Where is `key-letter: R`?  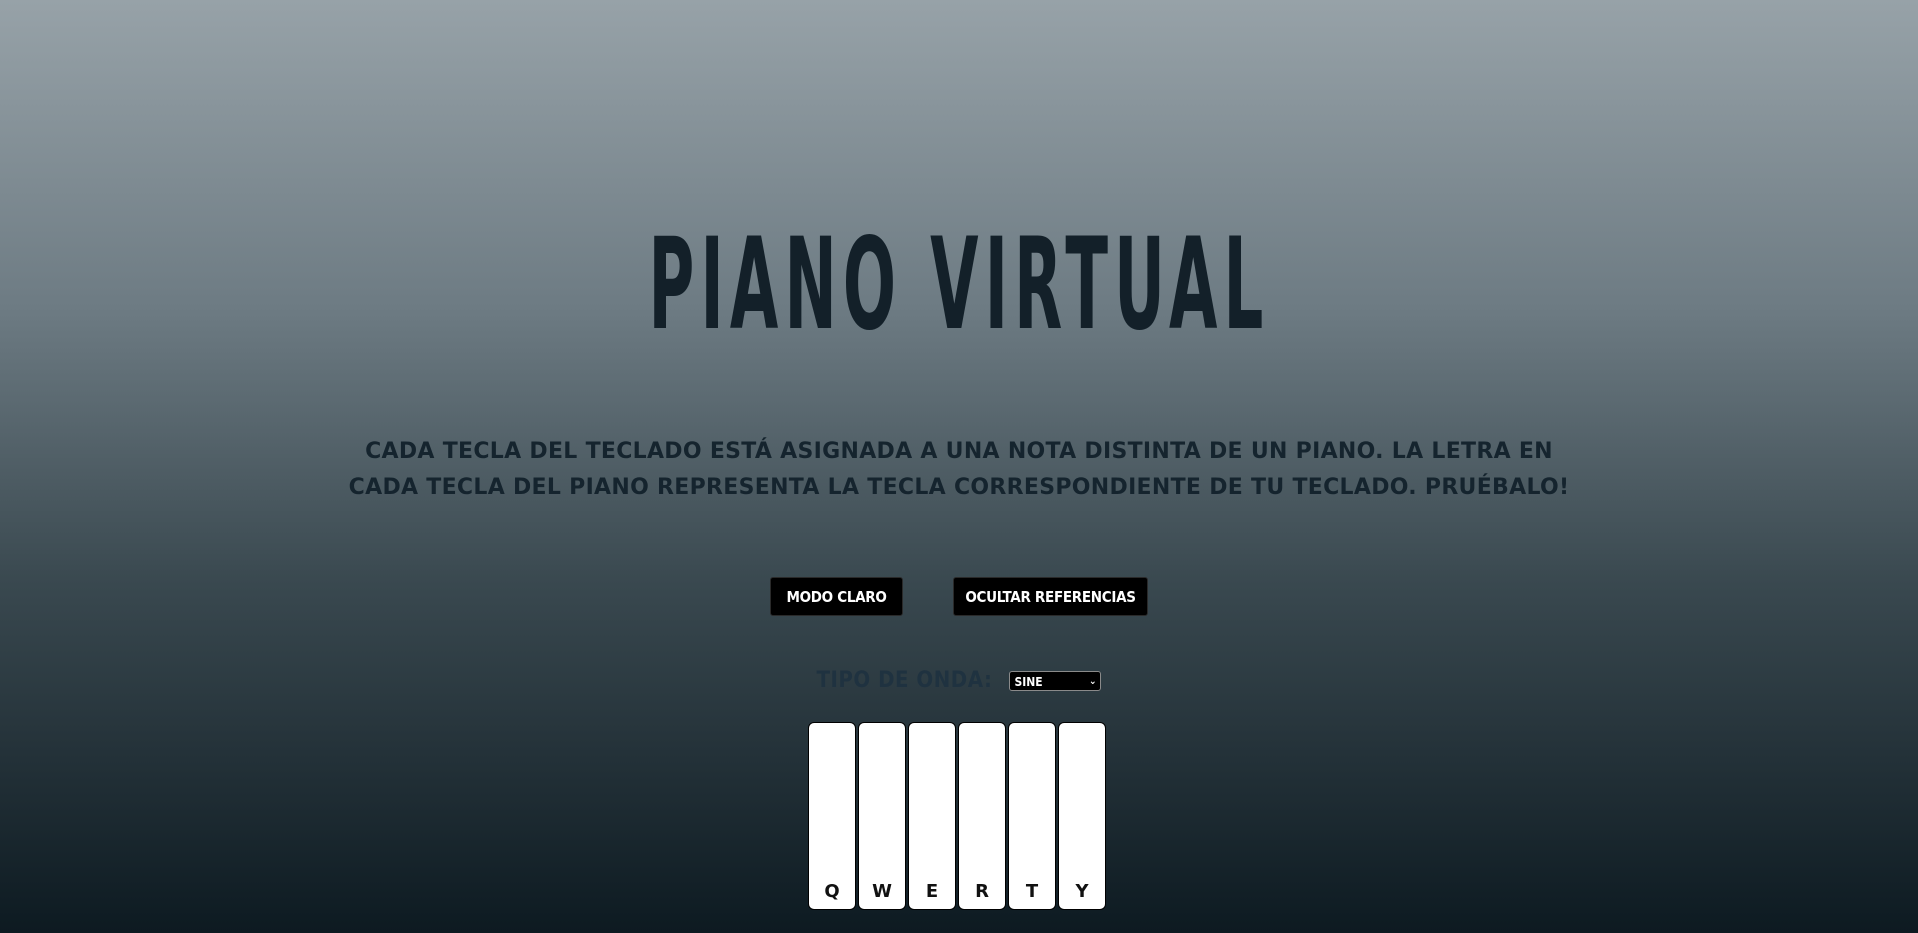 key-letter: R is located at coordinates (982, 891).